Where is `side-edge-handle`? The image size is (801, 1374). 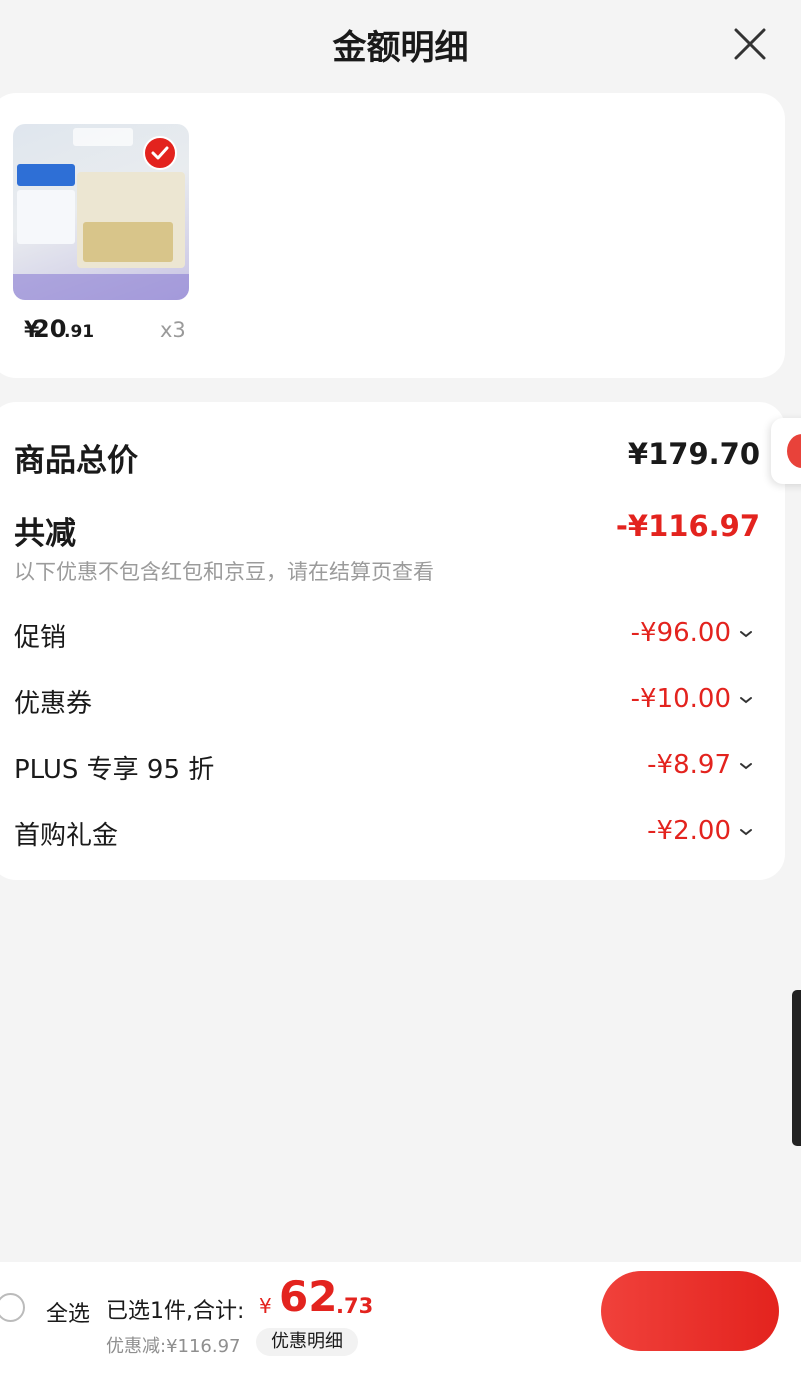
side-edge-handle is located at coordinates (796, 1068).